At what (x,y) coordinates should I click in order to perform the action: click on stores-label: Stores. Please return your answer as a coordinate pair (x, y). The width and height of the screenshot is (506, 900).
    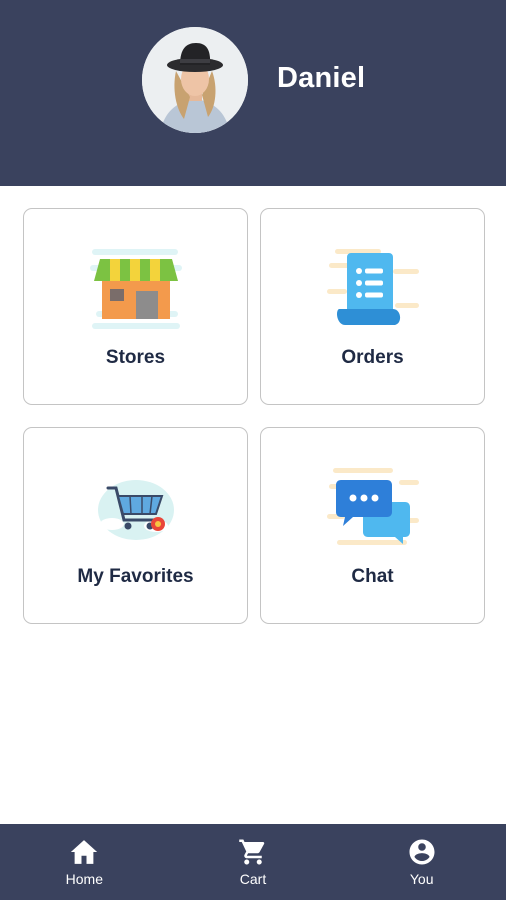
    Looking at the image, I should click on (135, 357).